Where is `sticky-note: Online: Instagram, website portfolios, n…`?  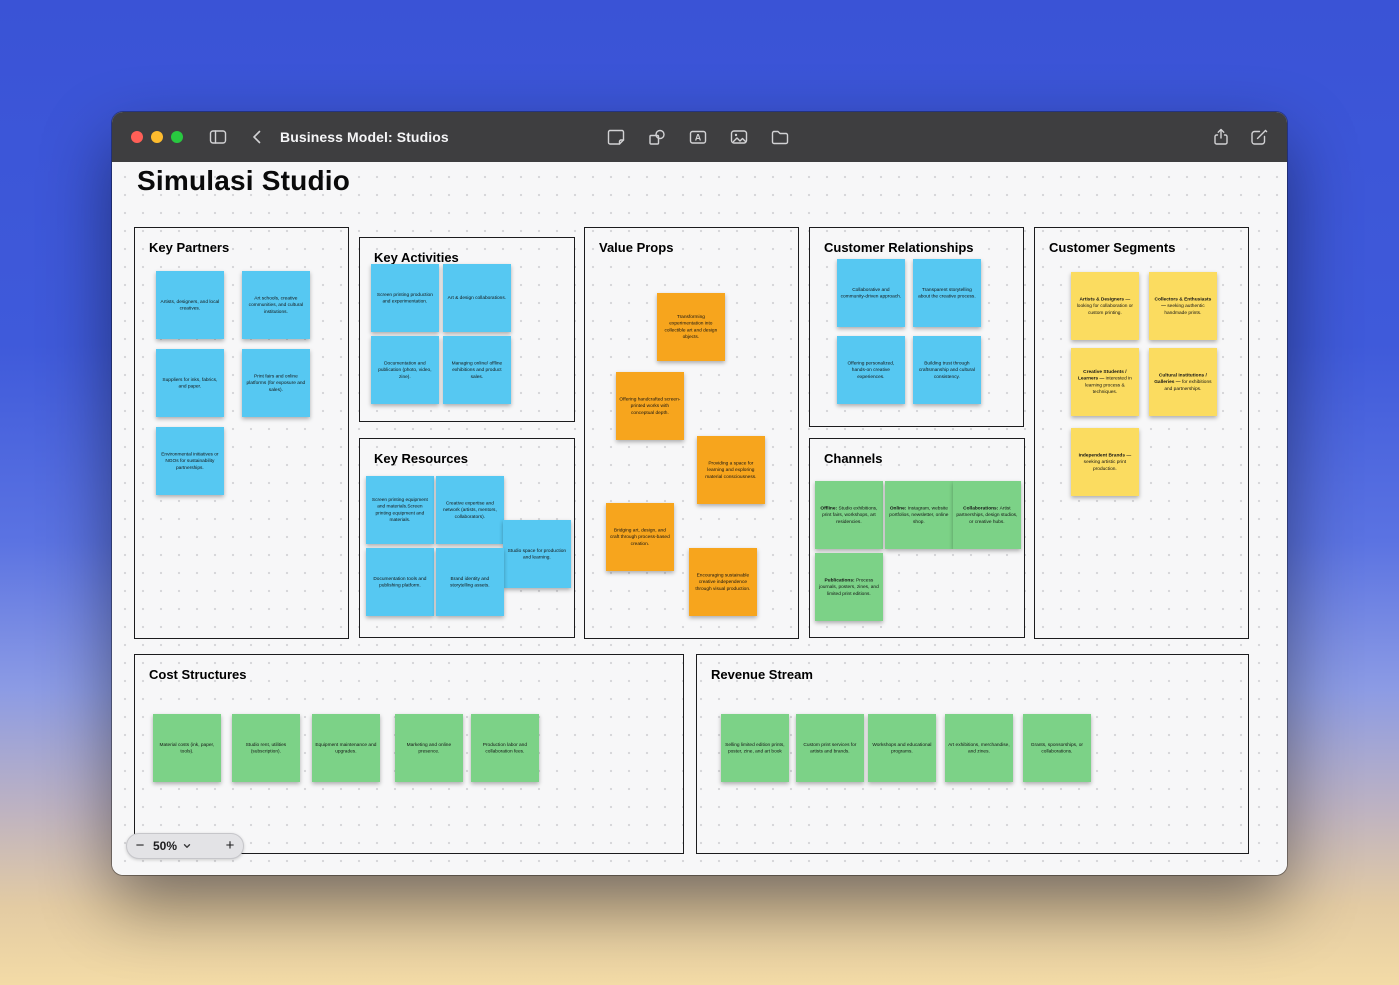
sticky-note: Online: Instagram, website portfolios, n… is located at coordinates (919, 515).